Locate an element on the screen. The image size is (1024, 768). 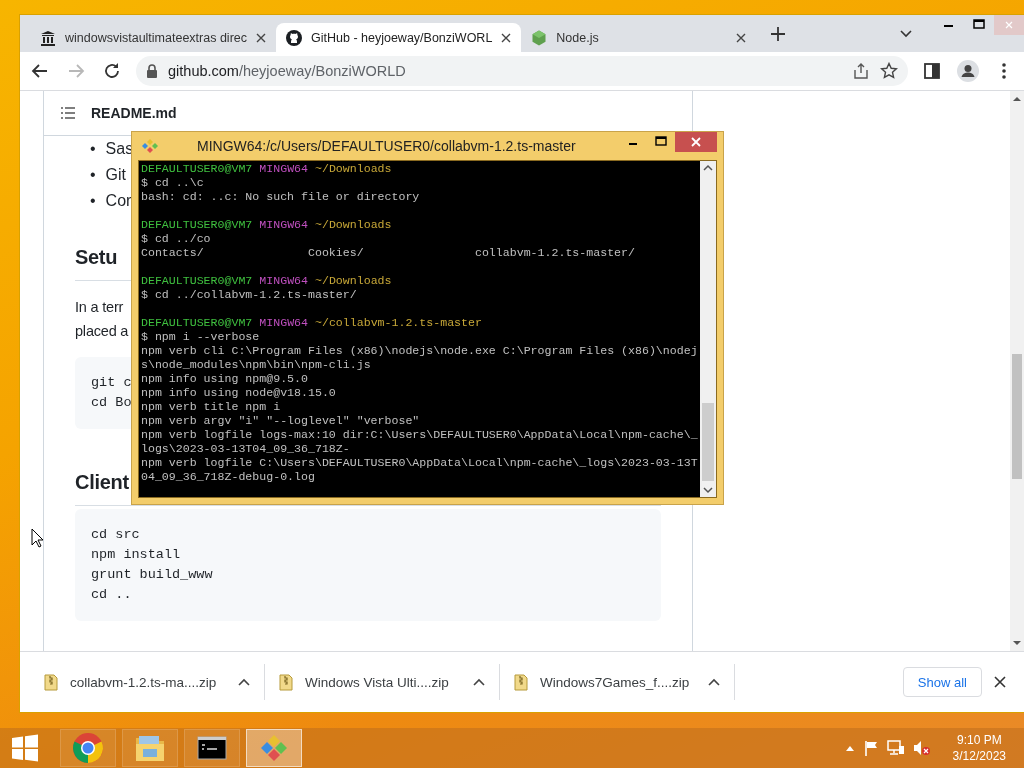
prompt-line: DEFAULTUSER0@VM7 MINGW64 ~/collabvm-1.2.ts-master is located at coordinates (312, 323).